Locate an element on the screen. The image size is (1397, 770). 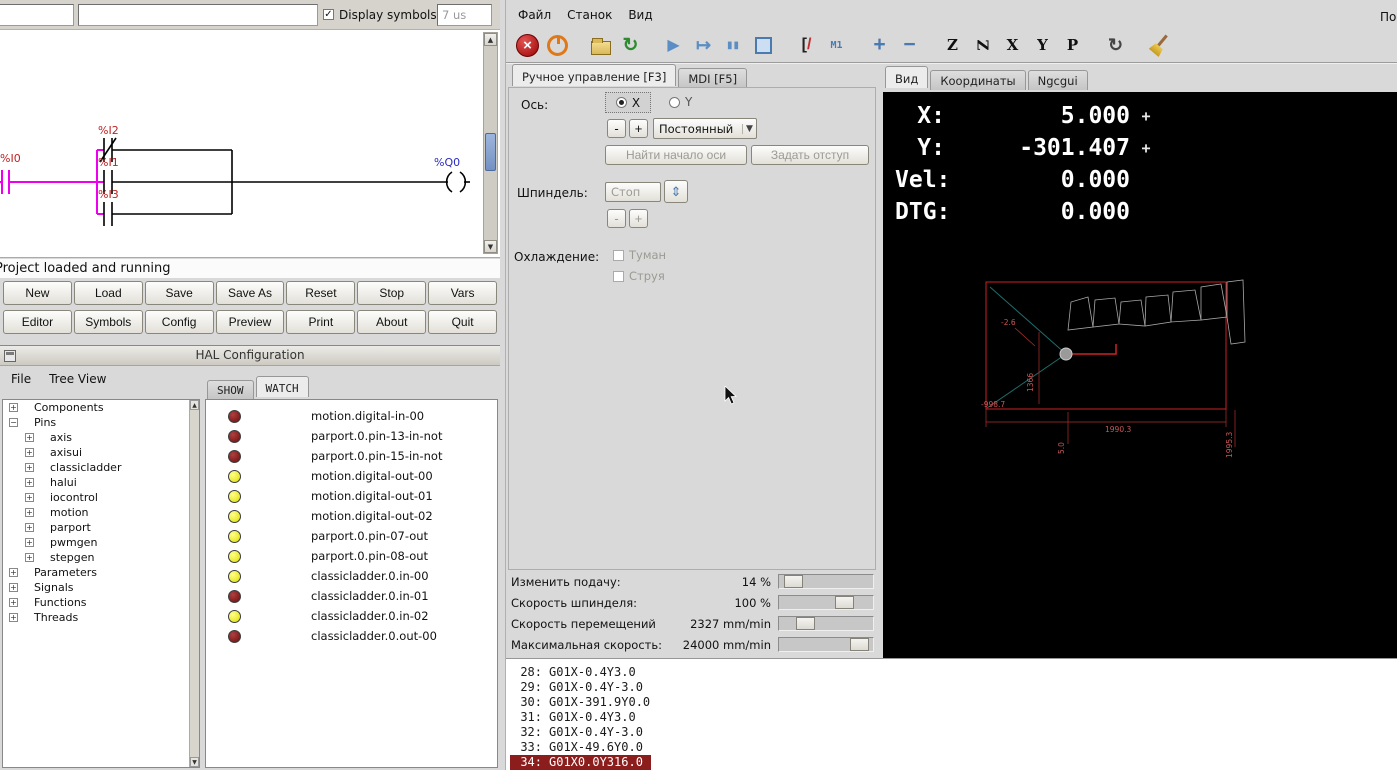
watch-item: motion.digital-out-01 is located at coordinates (351, 496).